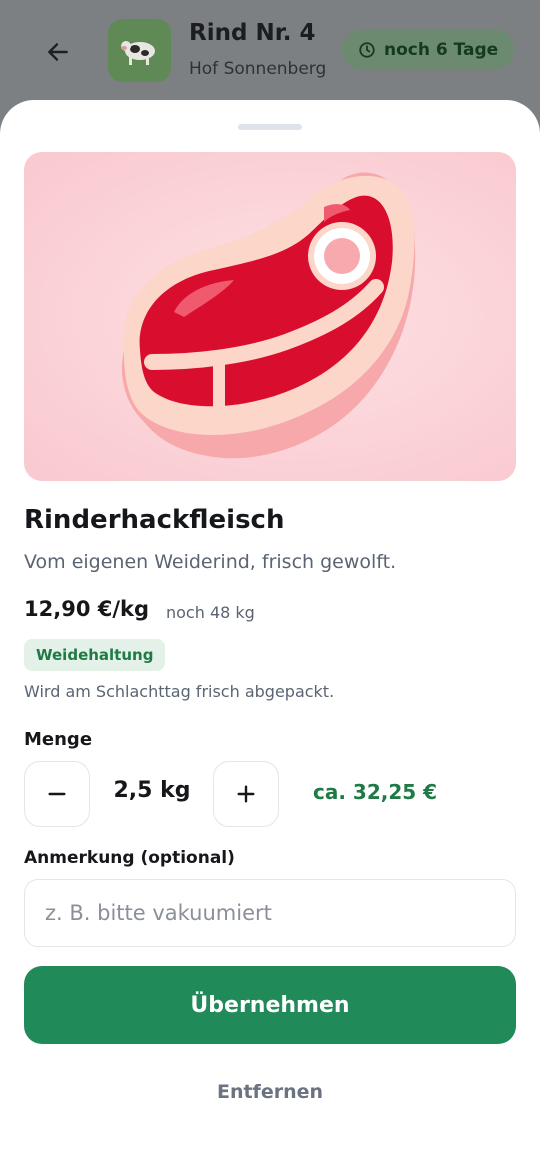 The width and height of the screenshot is (540, 1170). I want to click on cow-icon, so click(137, 52).